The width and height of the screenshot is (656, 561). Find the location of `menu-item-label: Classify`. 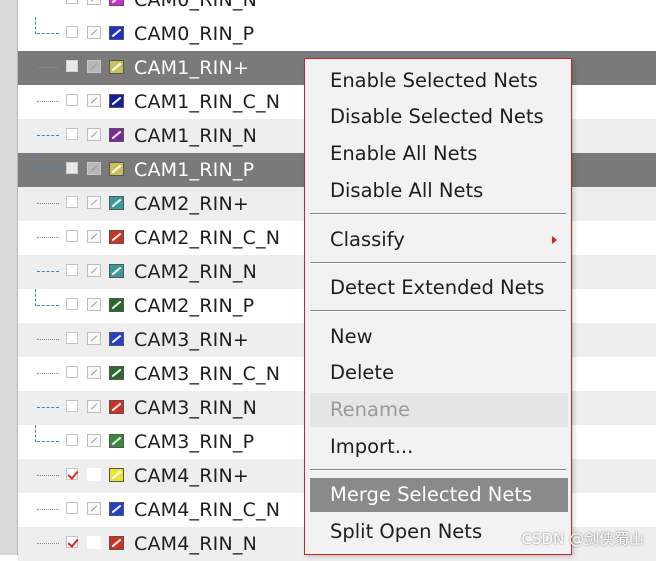

menu-item-label: Classify is located at coordinates (367, 239).